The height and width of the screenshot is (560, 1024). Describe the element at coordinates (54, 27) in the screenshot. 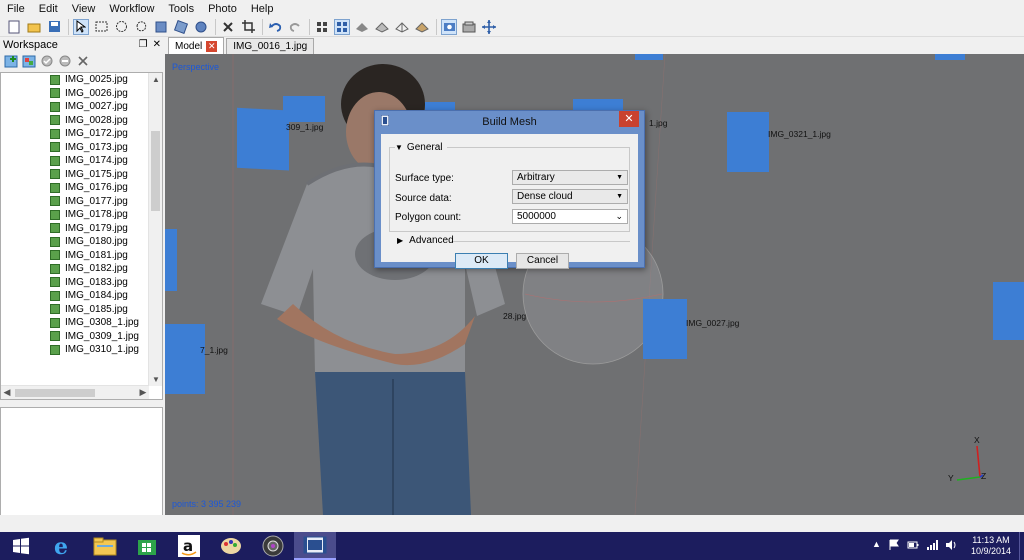

I see `save-icon` at that location.